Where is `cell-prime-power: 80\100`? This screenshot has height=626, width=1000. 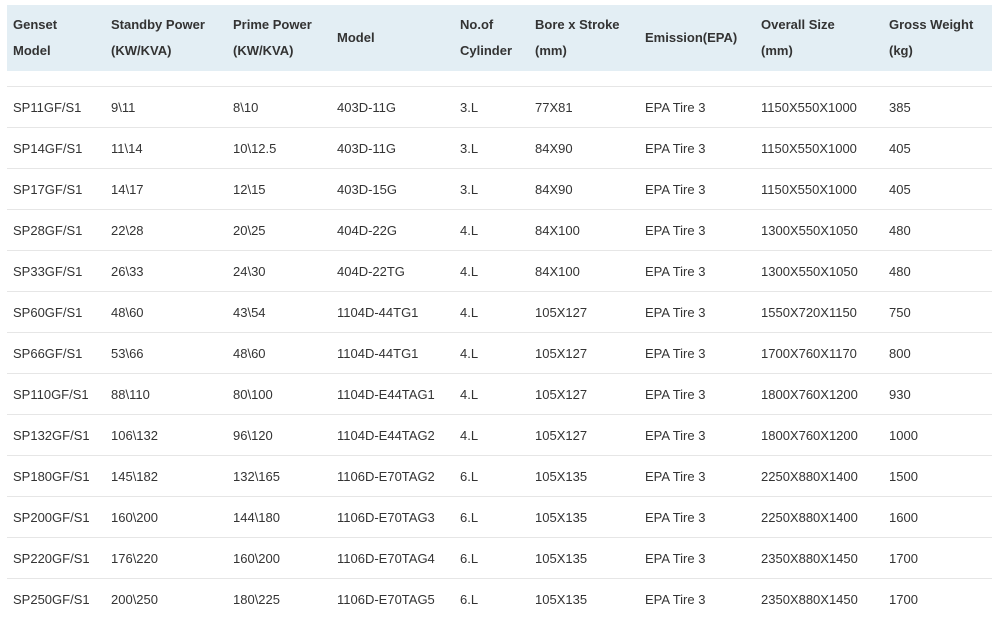 cell-prime-power: 80\100 is located at coordinates (279, 394).